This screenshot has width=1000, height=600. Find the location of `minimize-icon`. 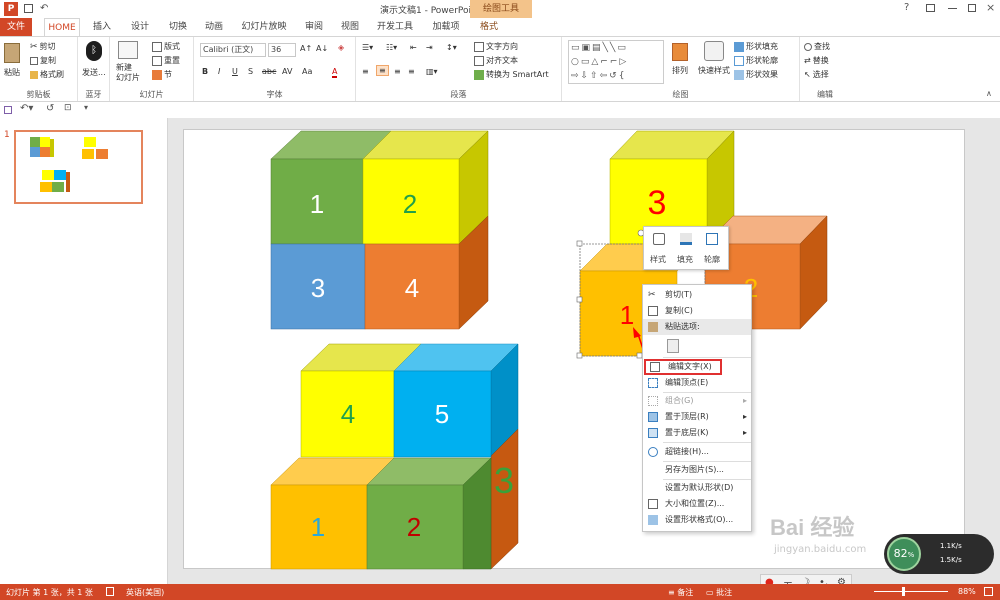

minimize-icon is located at coordinates (952, 8).